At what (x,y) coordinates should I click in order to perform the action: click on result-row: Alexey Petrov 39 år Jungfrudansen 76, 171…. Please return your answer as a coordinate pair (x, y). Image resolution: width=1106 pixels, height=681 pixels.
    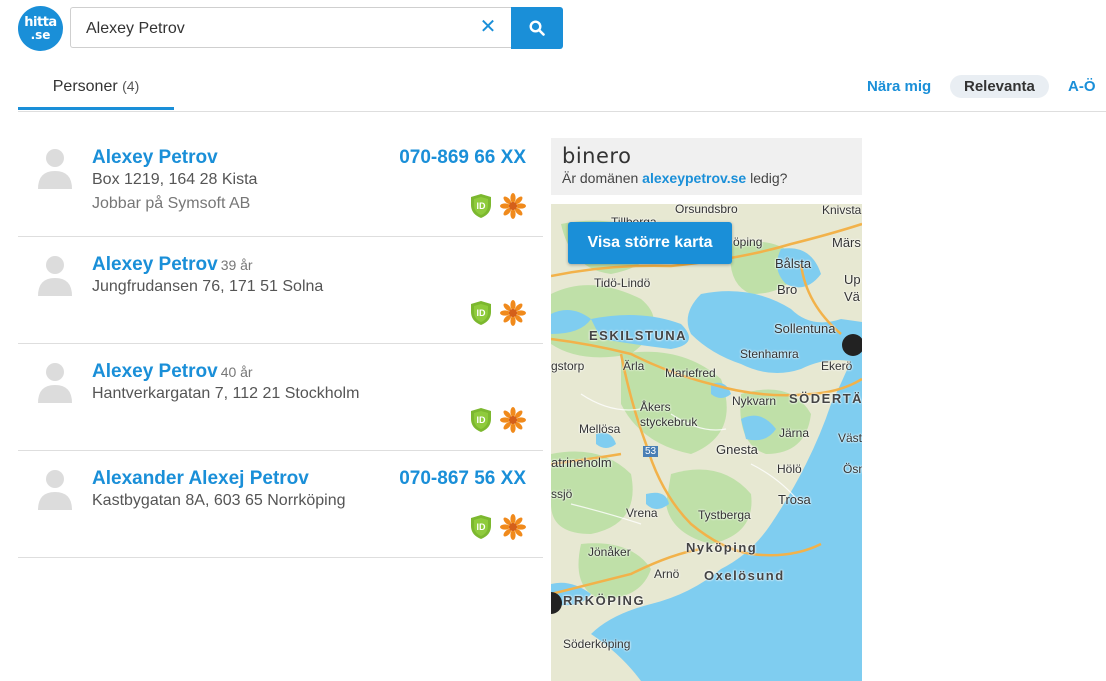
    Looking at the image, I should click on (280, 290).